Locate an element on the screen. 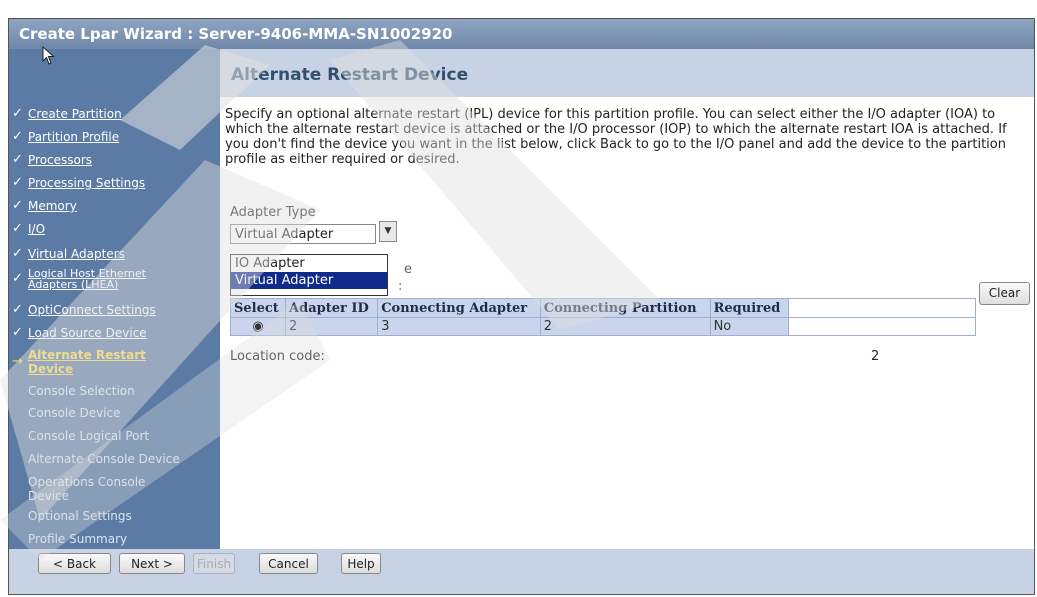 Image resolution: width=1037 pixels, height=597 pixels. adapter-type-dropdown: IO Adapter Virtual Adapter is located at coordinates (309, 275).